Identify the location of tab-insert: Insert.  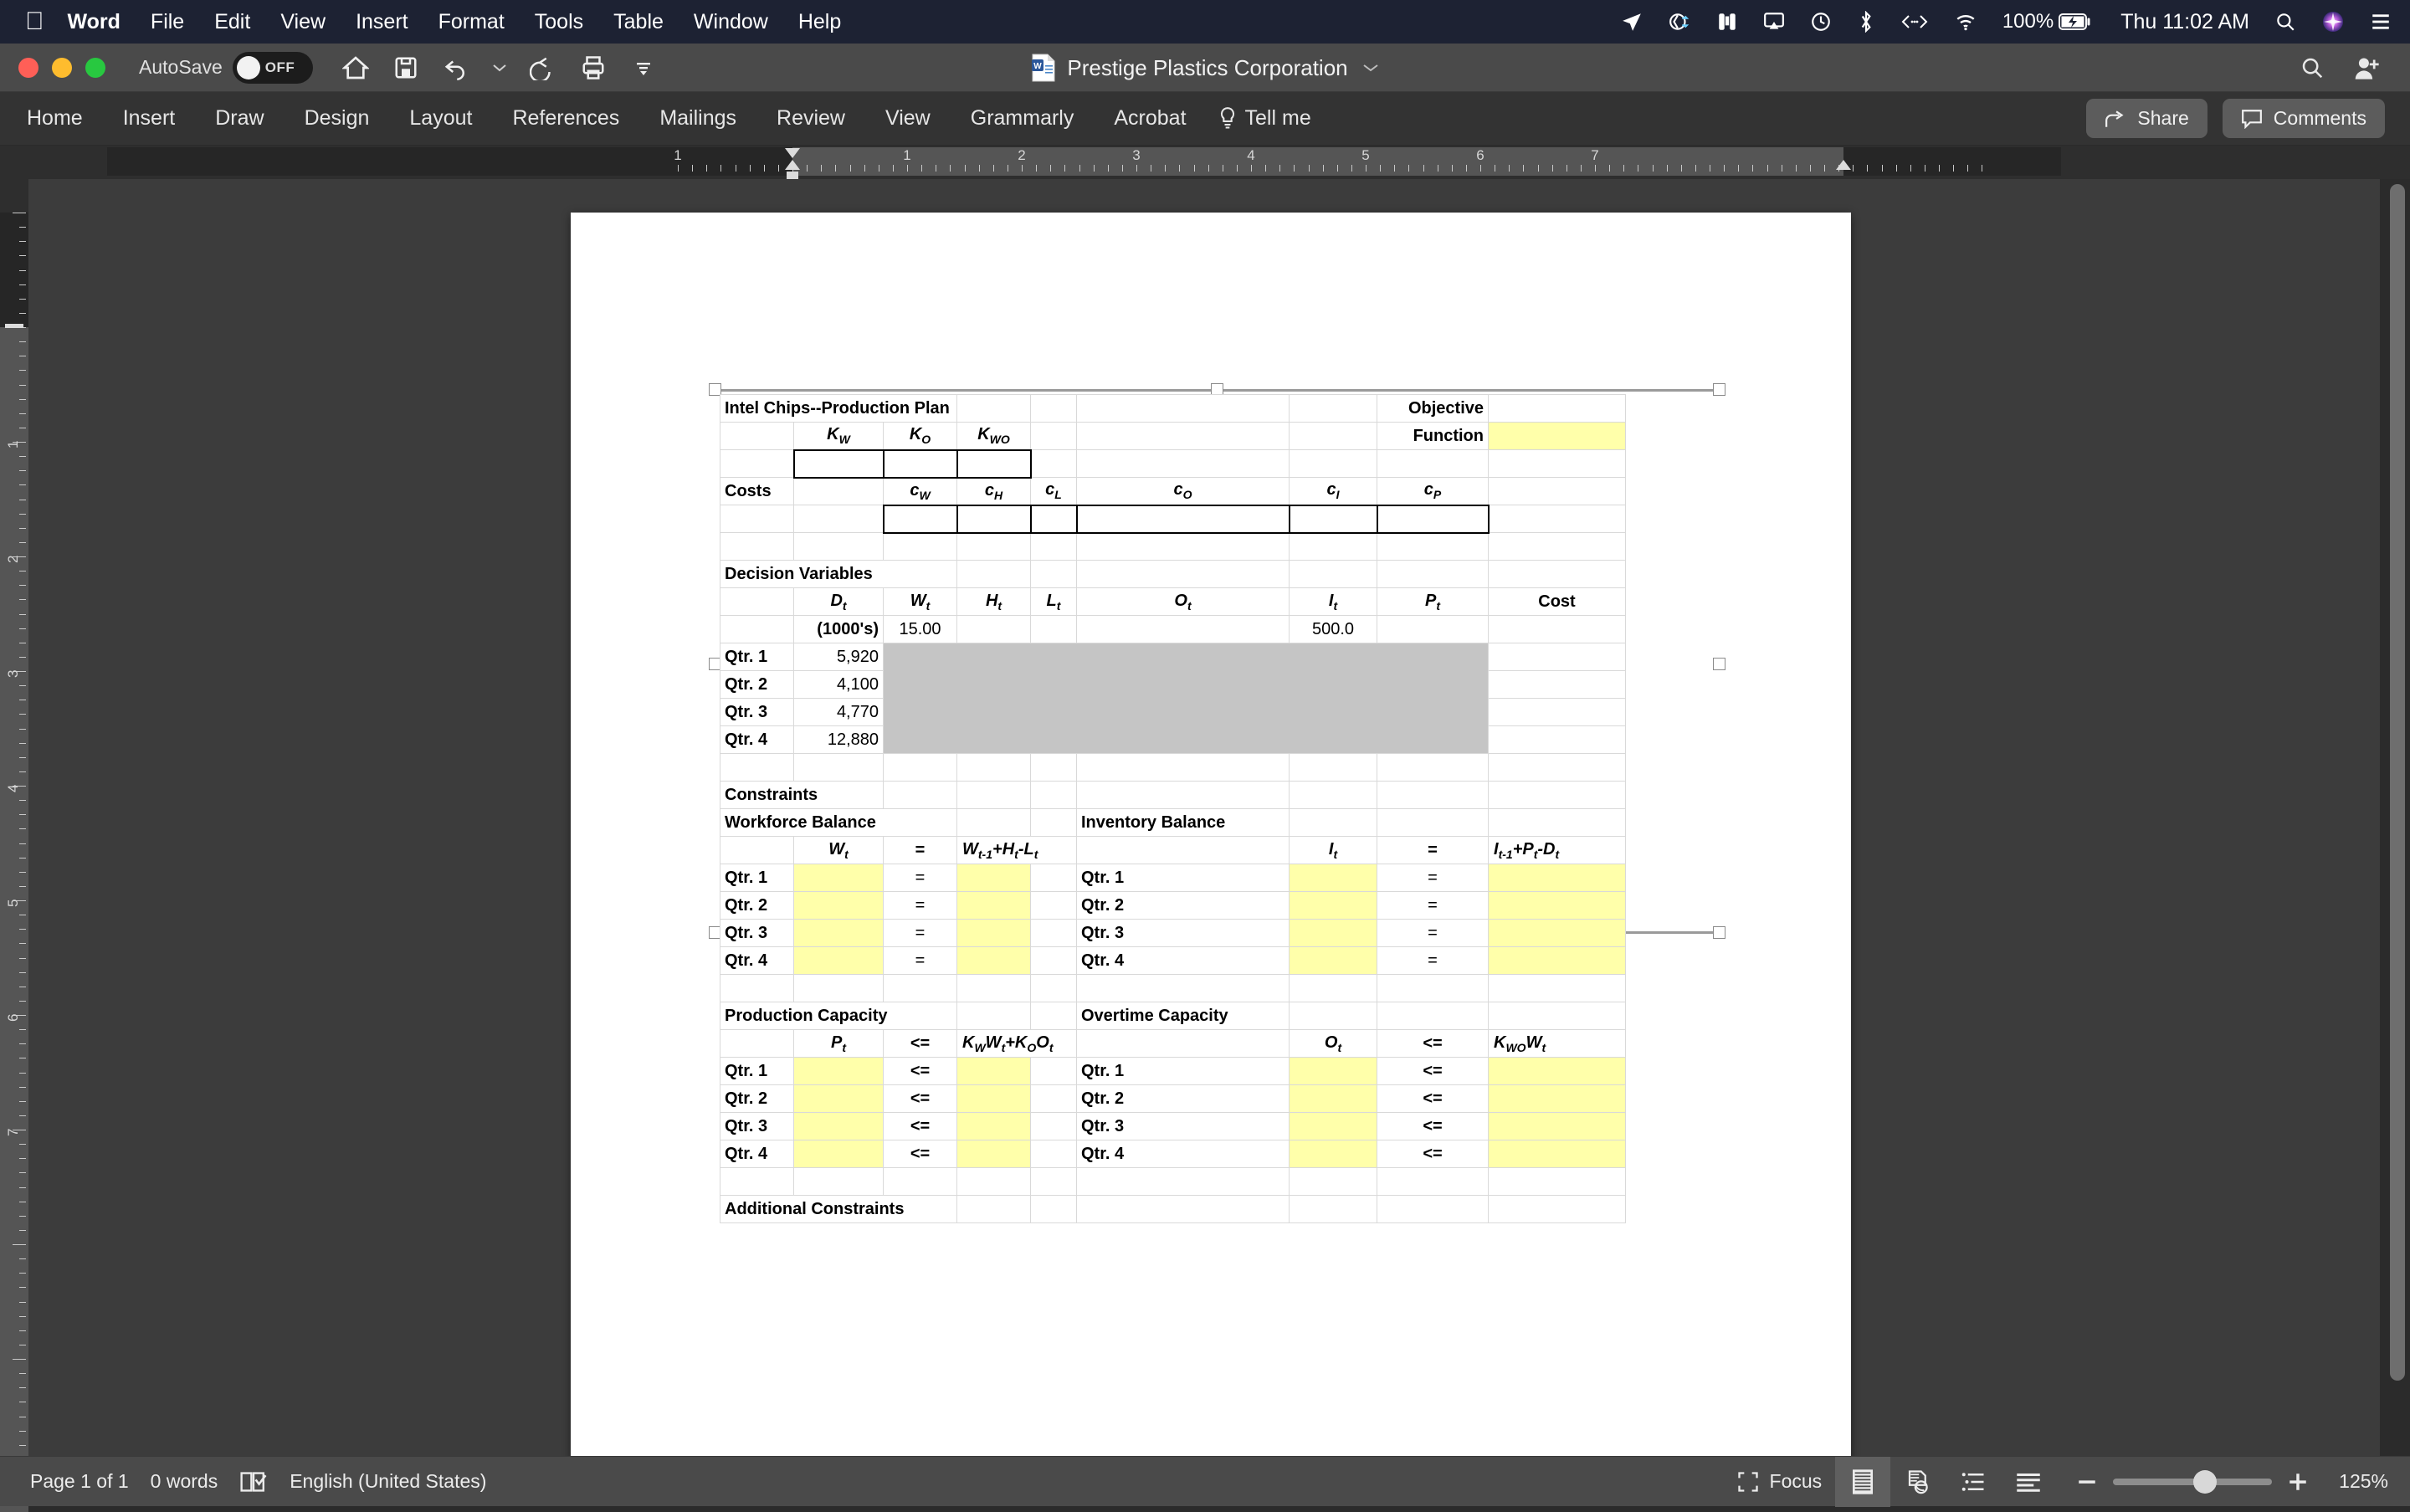
(149, 118).